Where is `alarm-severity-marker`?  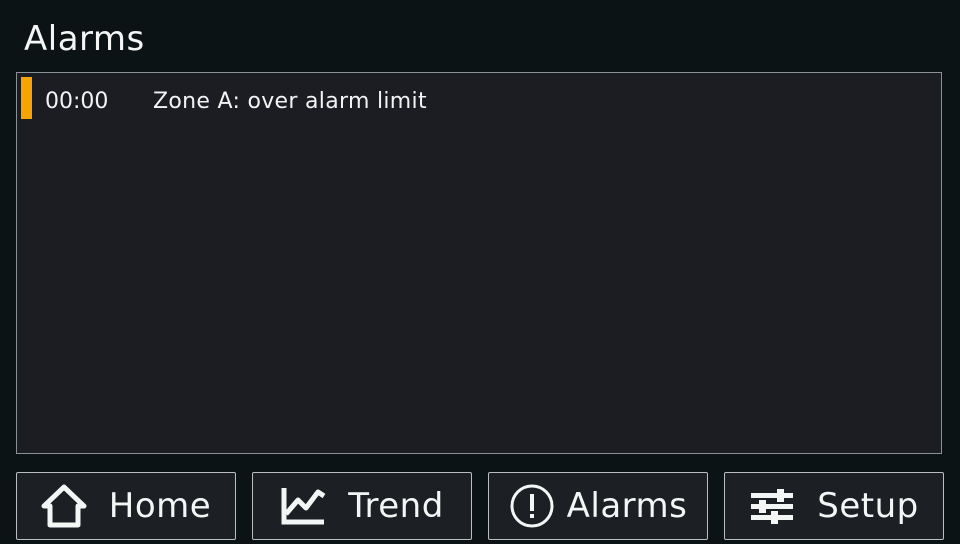
alarm-severity-marker is located at coordinates (26, 98).